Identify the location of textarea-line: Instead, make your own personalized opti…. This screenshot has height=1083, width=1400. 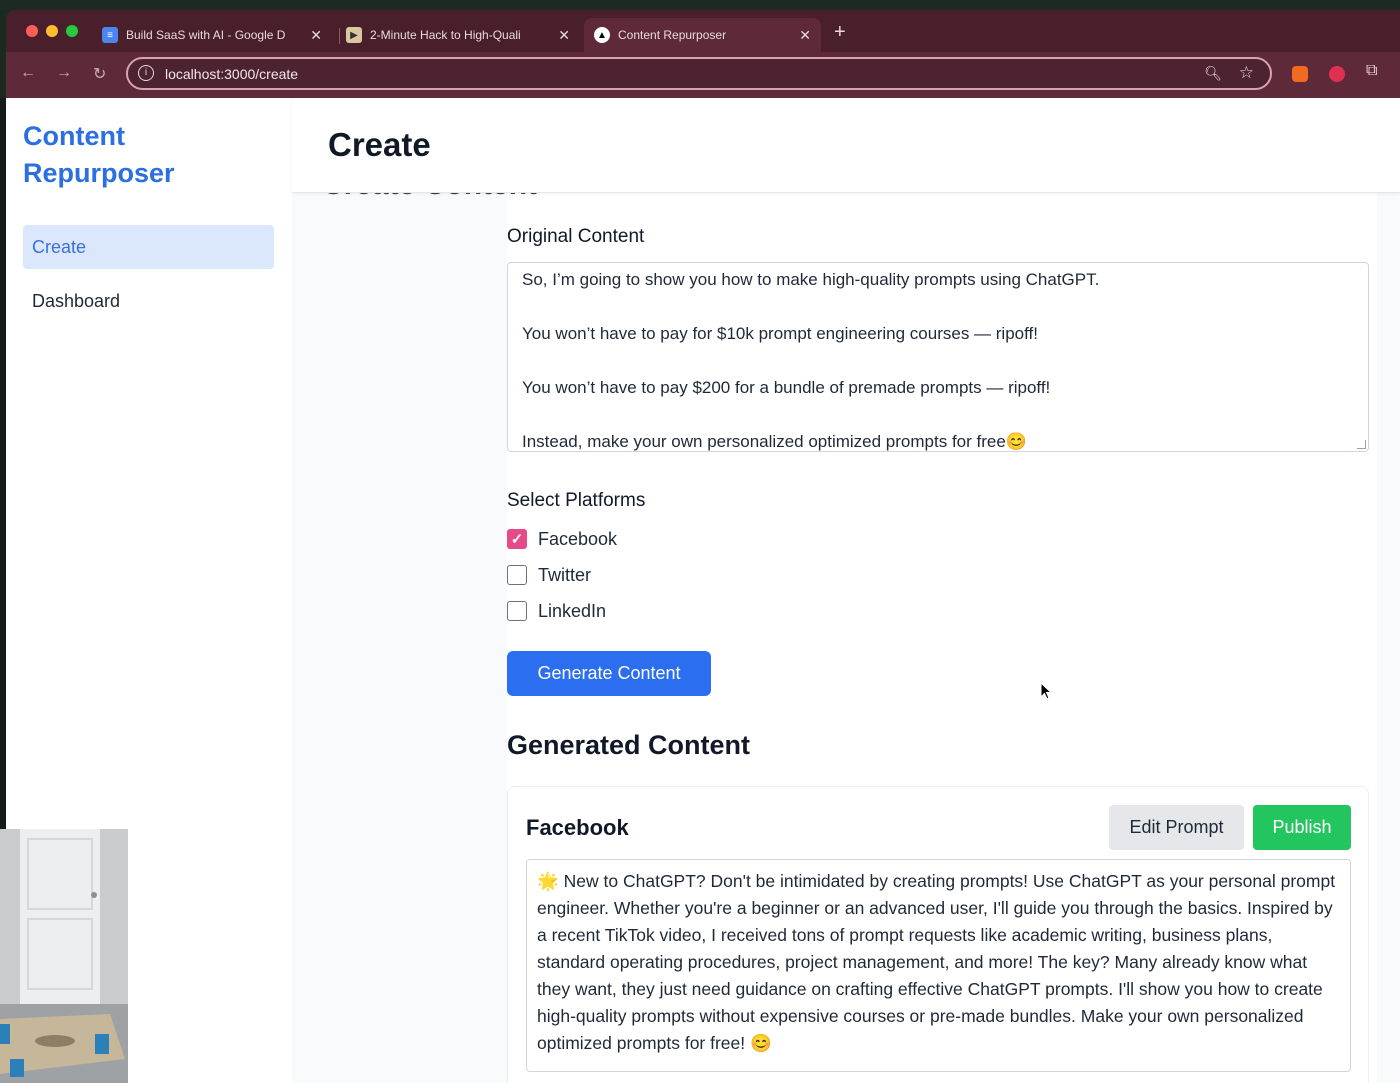
(774, 441).